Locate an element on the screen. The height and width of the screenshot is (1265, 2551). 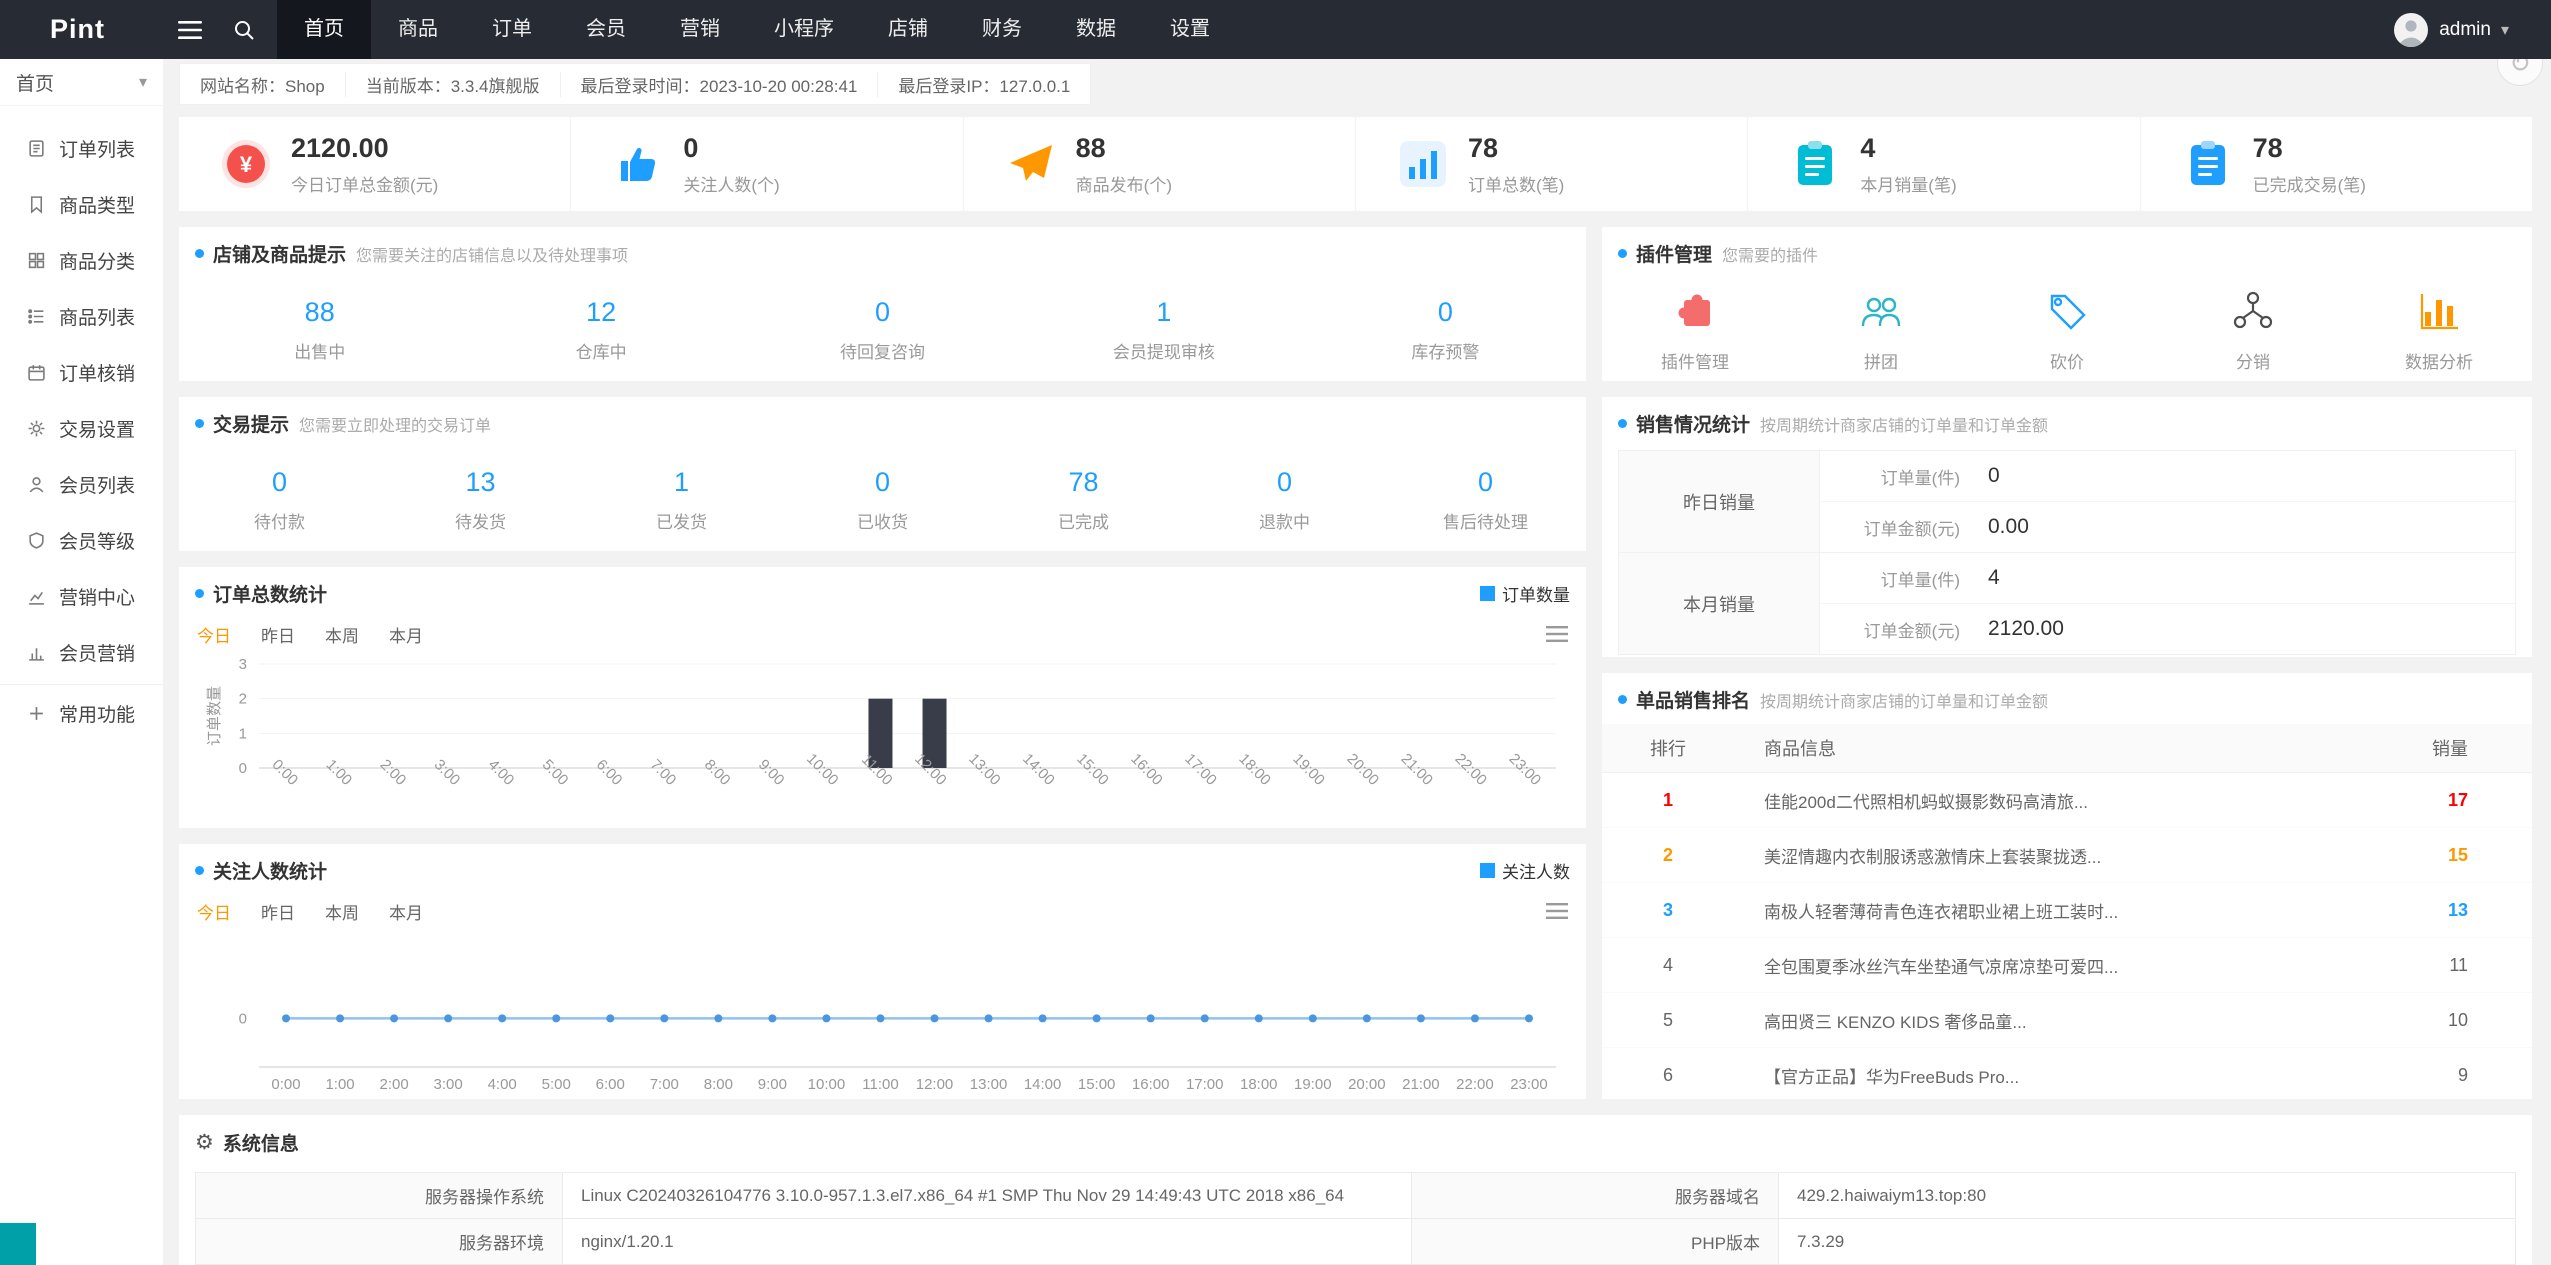
nav-item-member: 会员 is located at coordinates (606, 29).